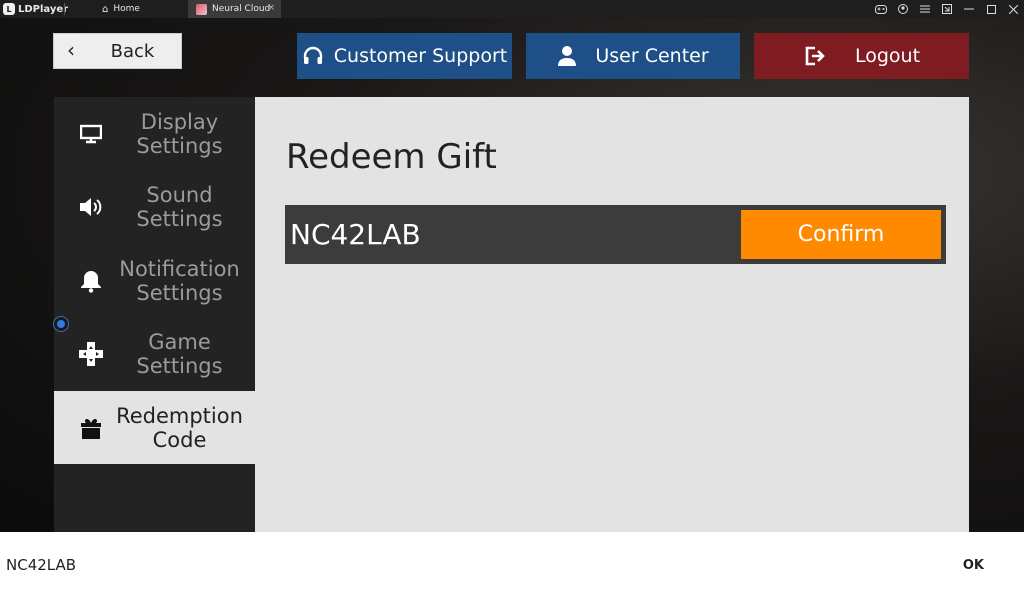 This screenshot has height=597, width=1024. Describe the element at coordinates (91, 354) in the screenshot. I see `gamepad-dpad-icon` at that location.